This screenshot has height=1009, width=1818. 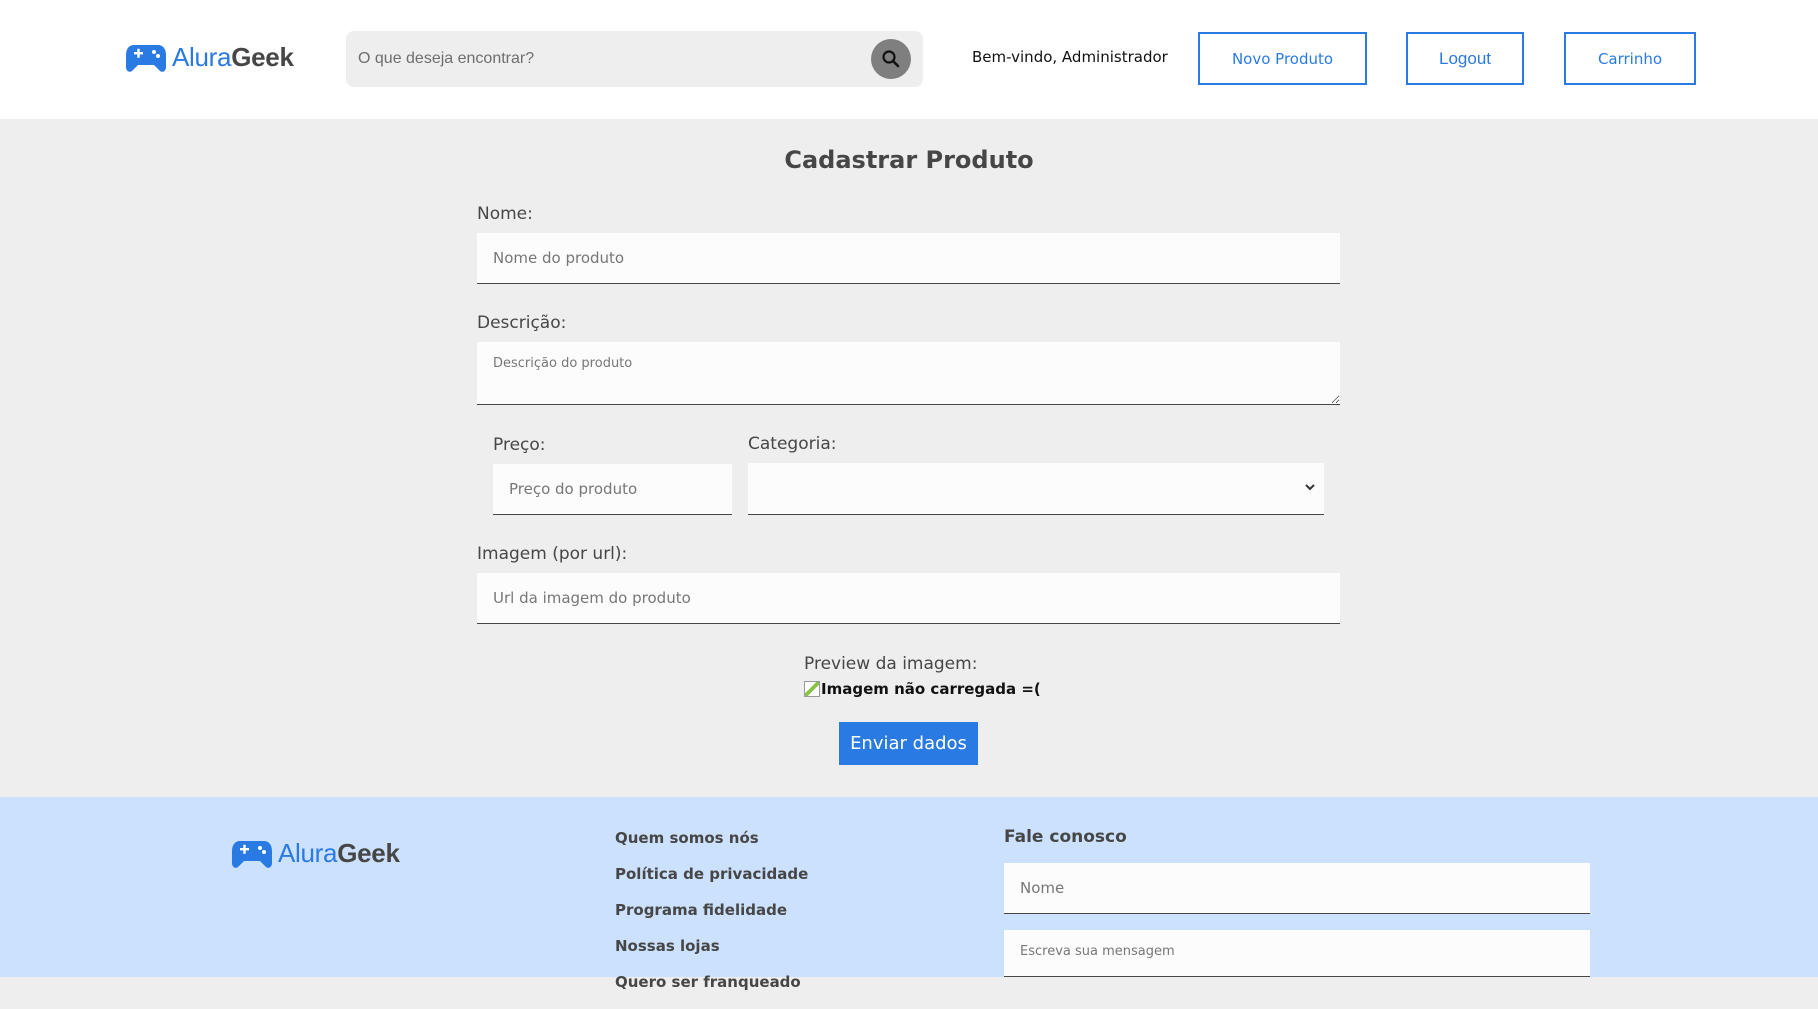 What do you see at coordinates (711, 847) in the screenshot?
I see `footer-link-about: Quem somos nós` at bounding box center [711, 847].